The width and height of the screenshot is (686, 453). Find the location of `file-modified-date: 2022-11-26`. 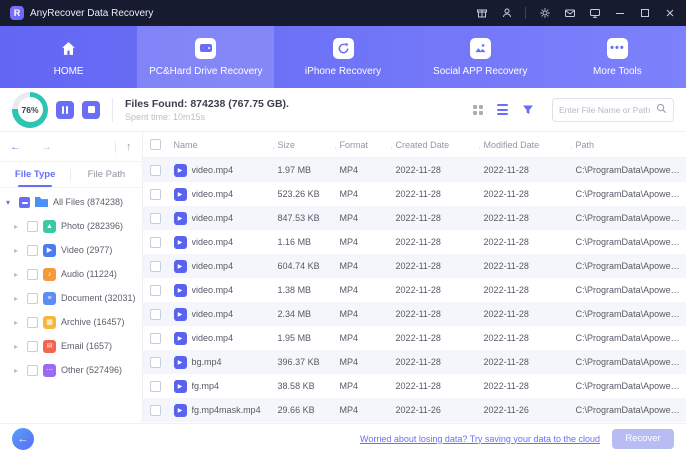

file-modified-date: 2022-11-26 is located at coordinates (506, 410).